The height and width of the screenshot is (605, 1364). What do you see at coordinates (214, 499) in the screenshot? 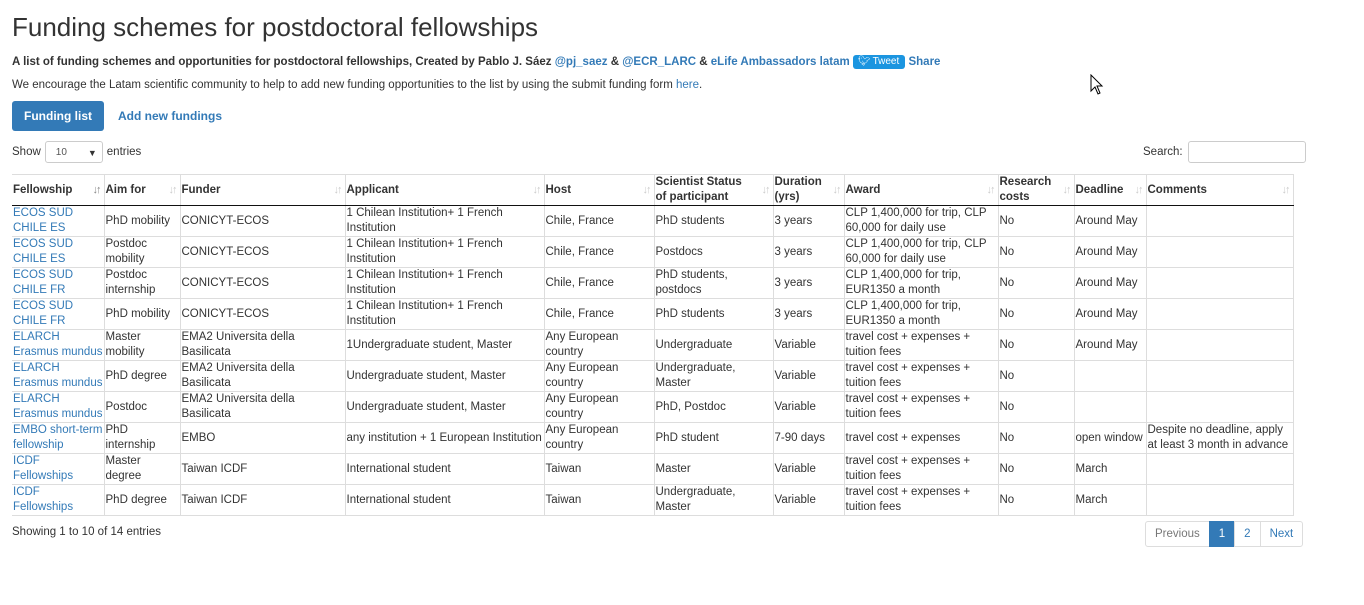
I see `cell-text: Taiwan ICDF` at bounding box center [214, 499].